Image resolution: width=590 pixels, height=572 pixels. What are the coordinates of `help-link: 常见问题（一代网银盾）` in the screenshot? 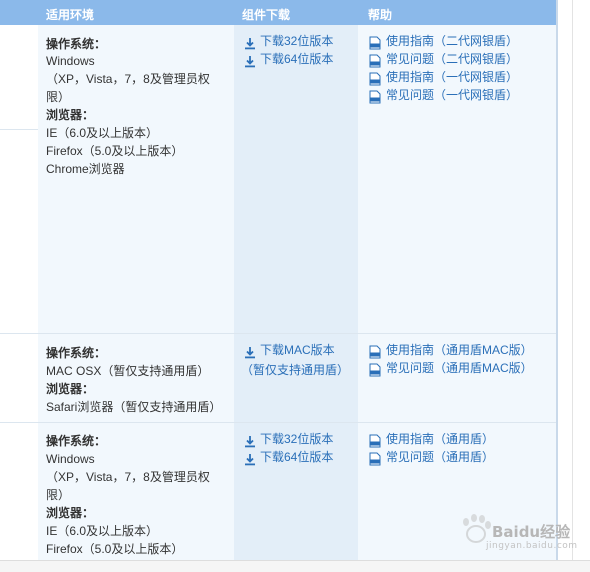 It's located at (452, 95).